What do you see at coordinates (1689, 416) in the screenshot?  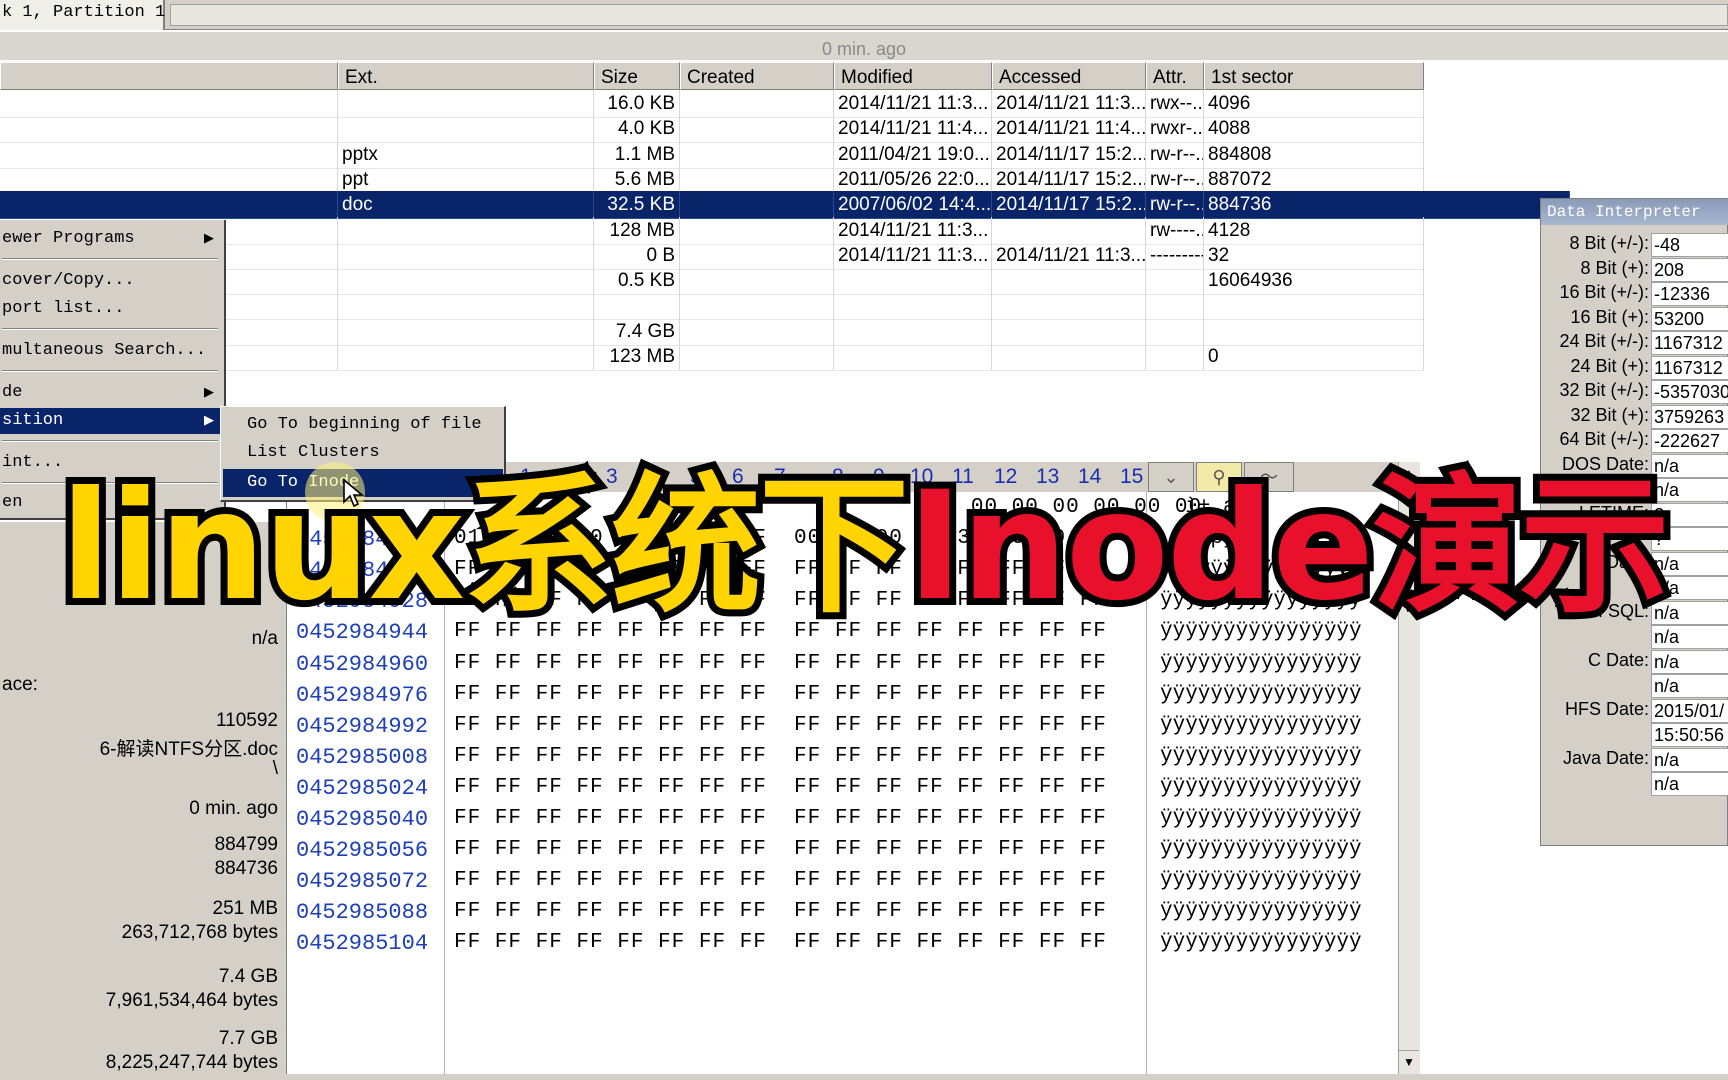 I see `interpreter-value: 3759263` at bounding box center [1689, 416].